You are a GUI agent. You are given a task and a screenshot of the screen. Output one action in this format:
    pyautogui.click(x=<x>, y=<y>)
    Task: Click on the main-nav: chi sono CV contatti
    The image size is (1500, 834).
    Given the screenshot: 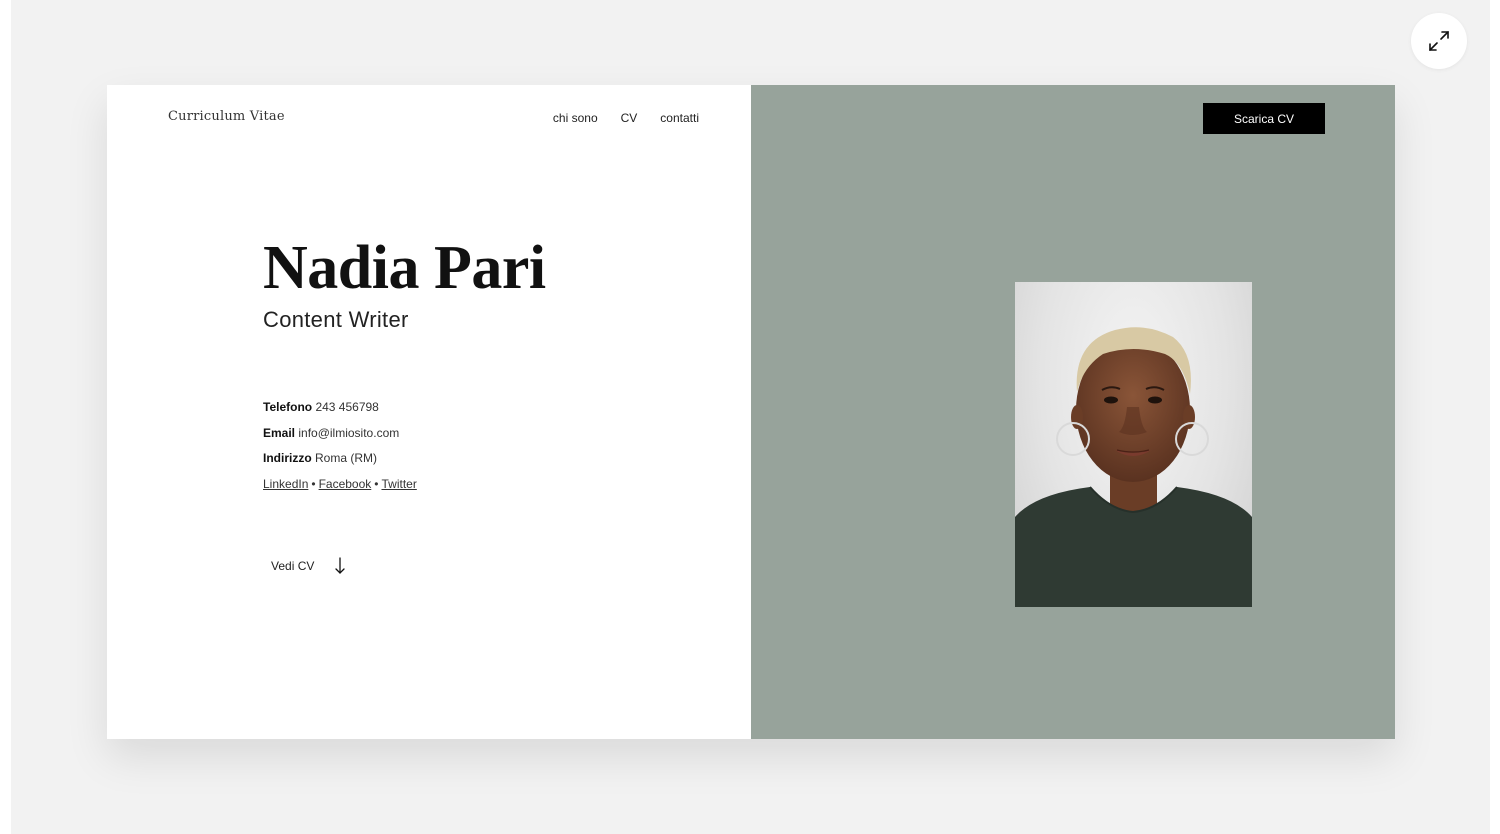 What is the action you would take?
    pyautogui.click(x=626, y=118)
    